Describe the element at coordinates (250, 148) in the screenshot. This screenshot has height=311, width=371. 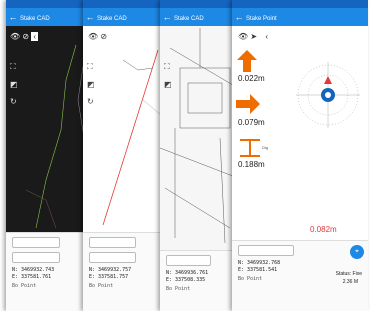
I see `dig-icon` at that location.